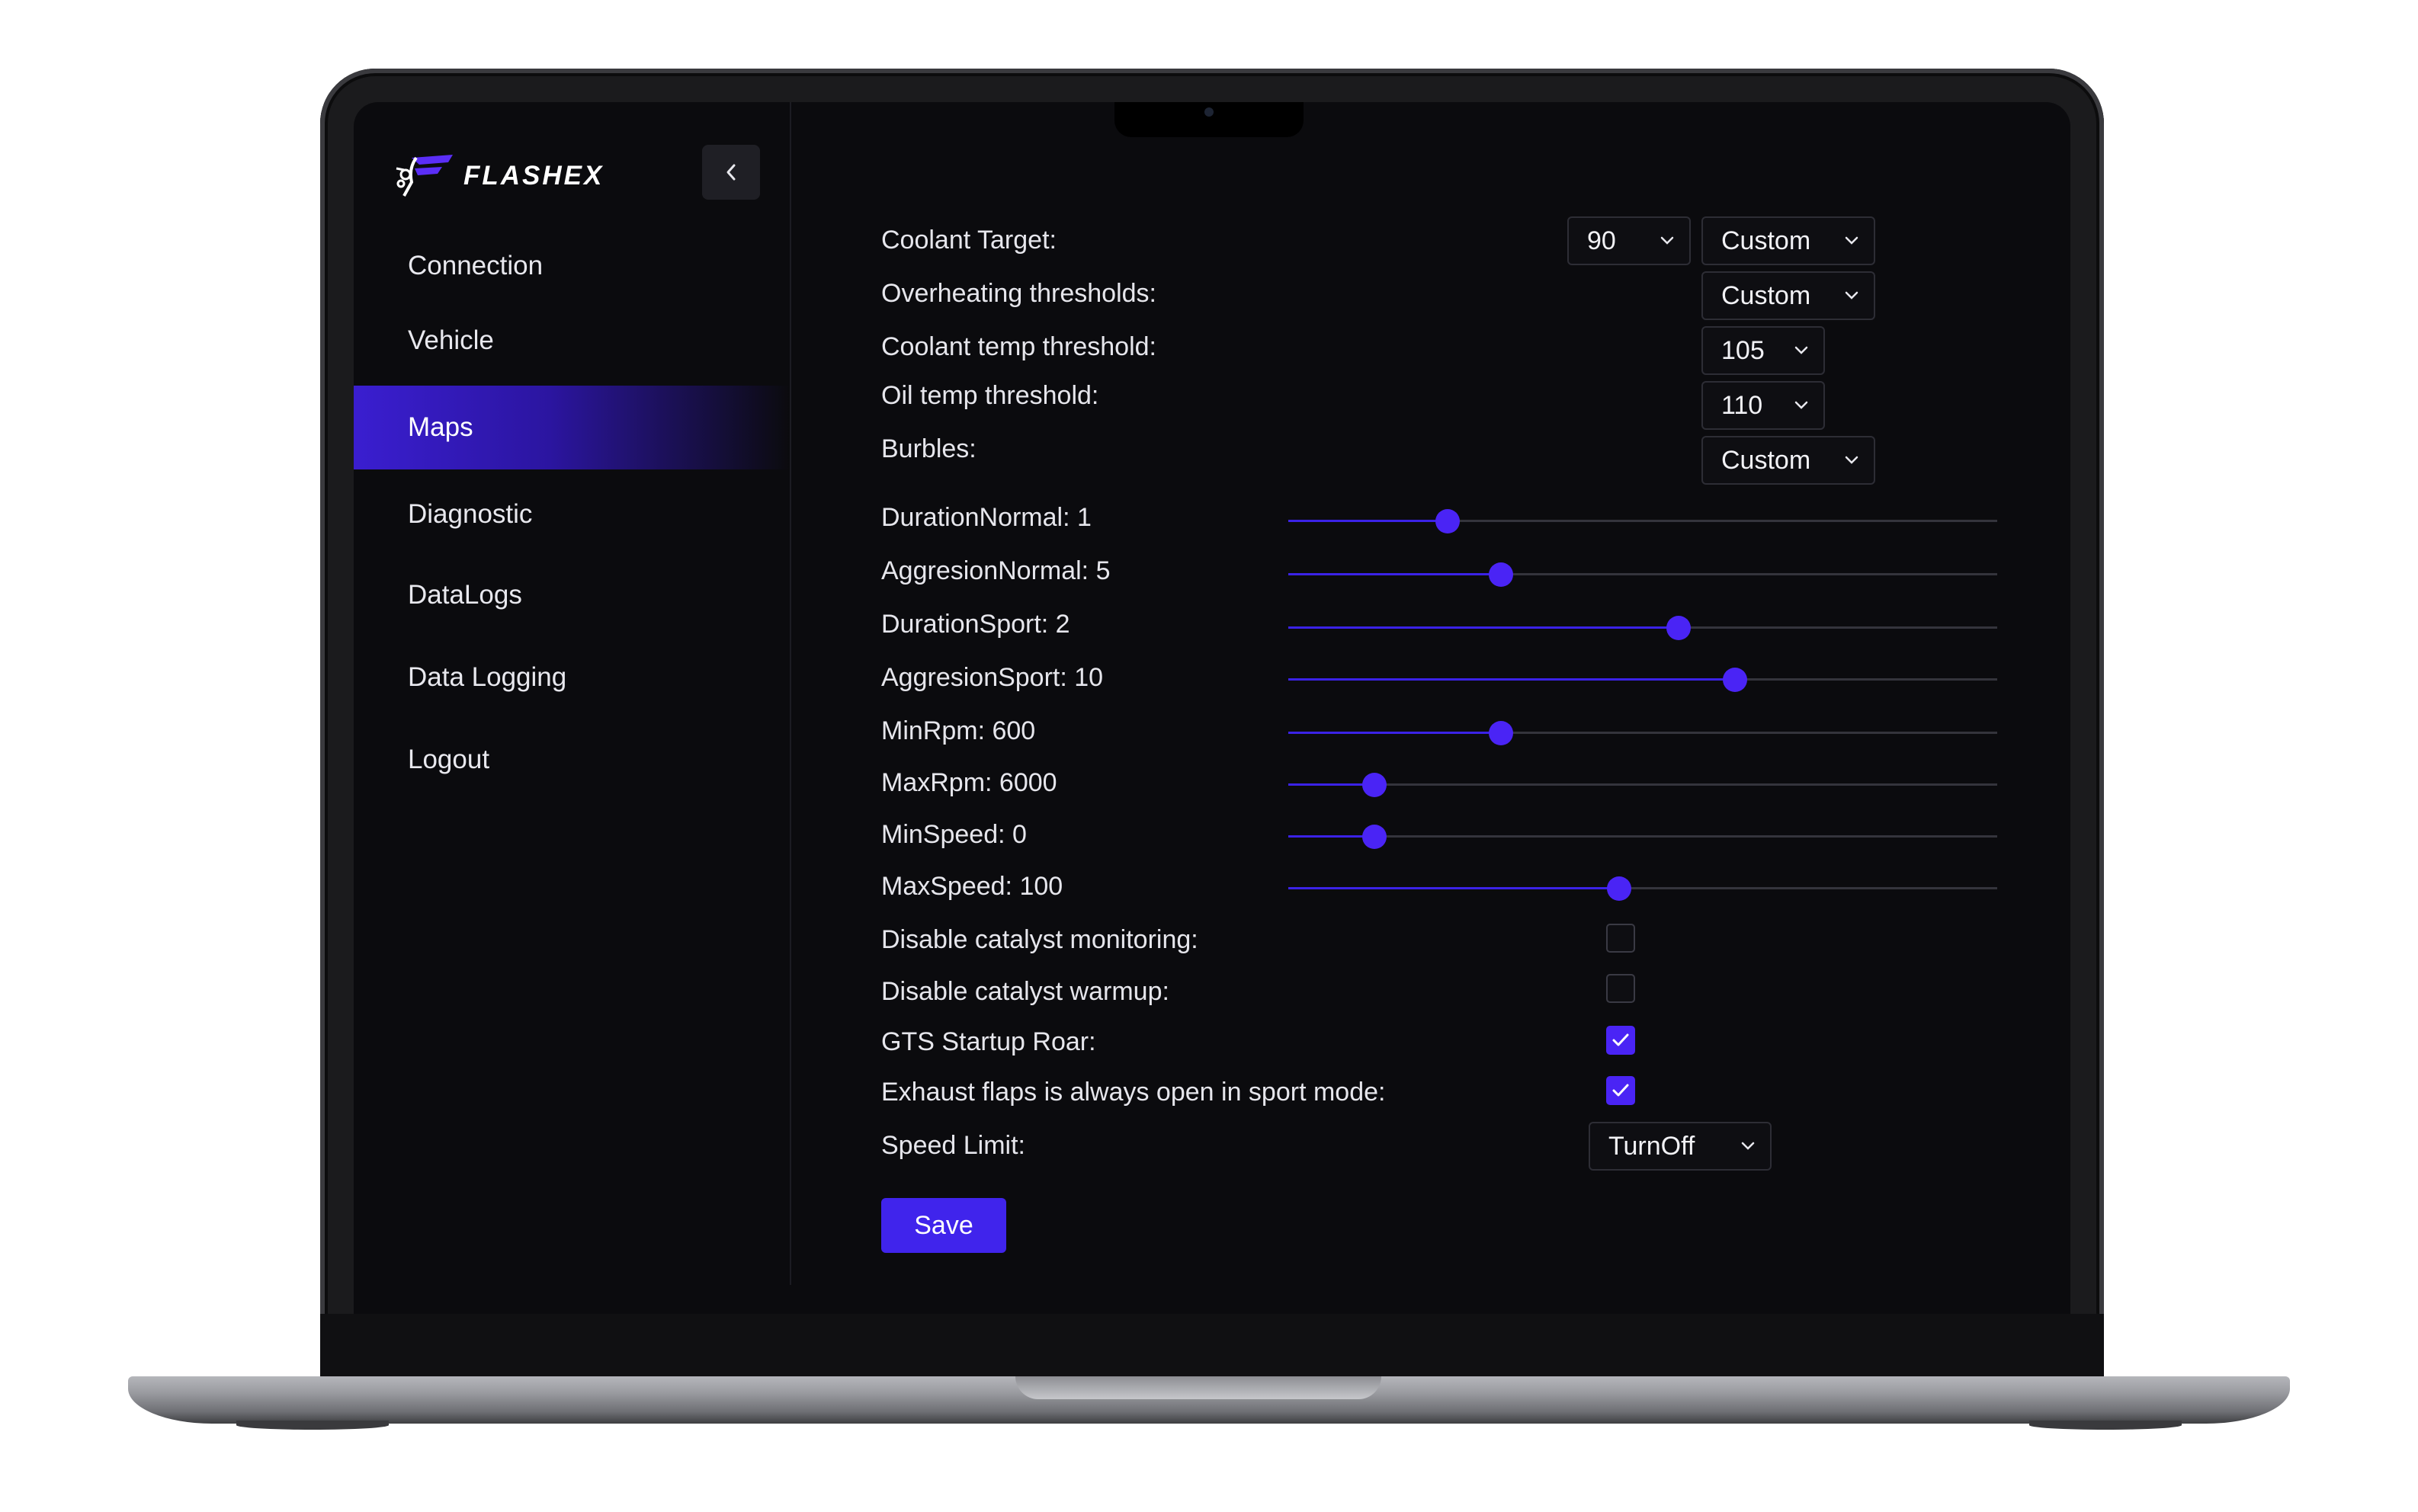 This screenshot has width=2418, height=1512. Describe the element at coordinates (1039, 939) in the screenshot. I see `disable-catalyst-monitoring-label: Disable catalyst monitoring:` at that location.